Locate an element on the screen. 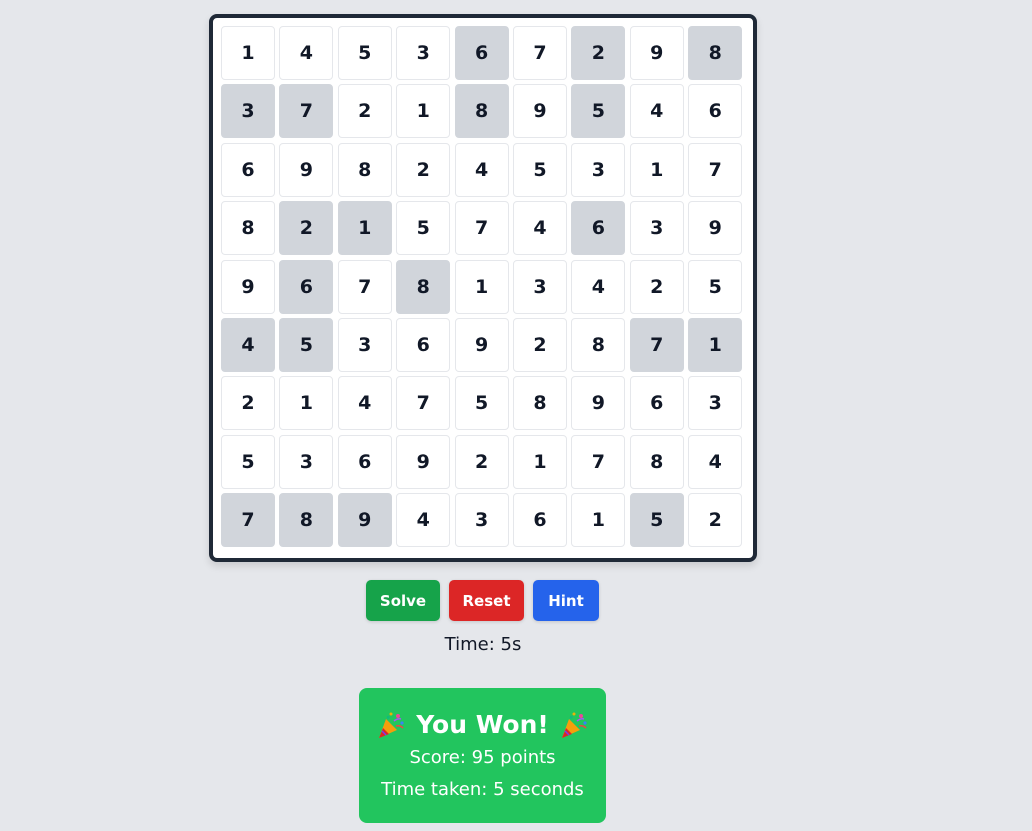  solve-button: Solve is located at coordinates (403, 600).